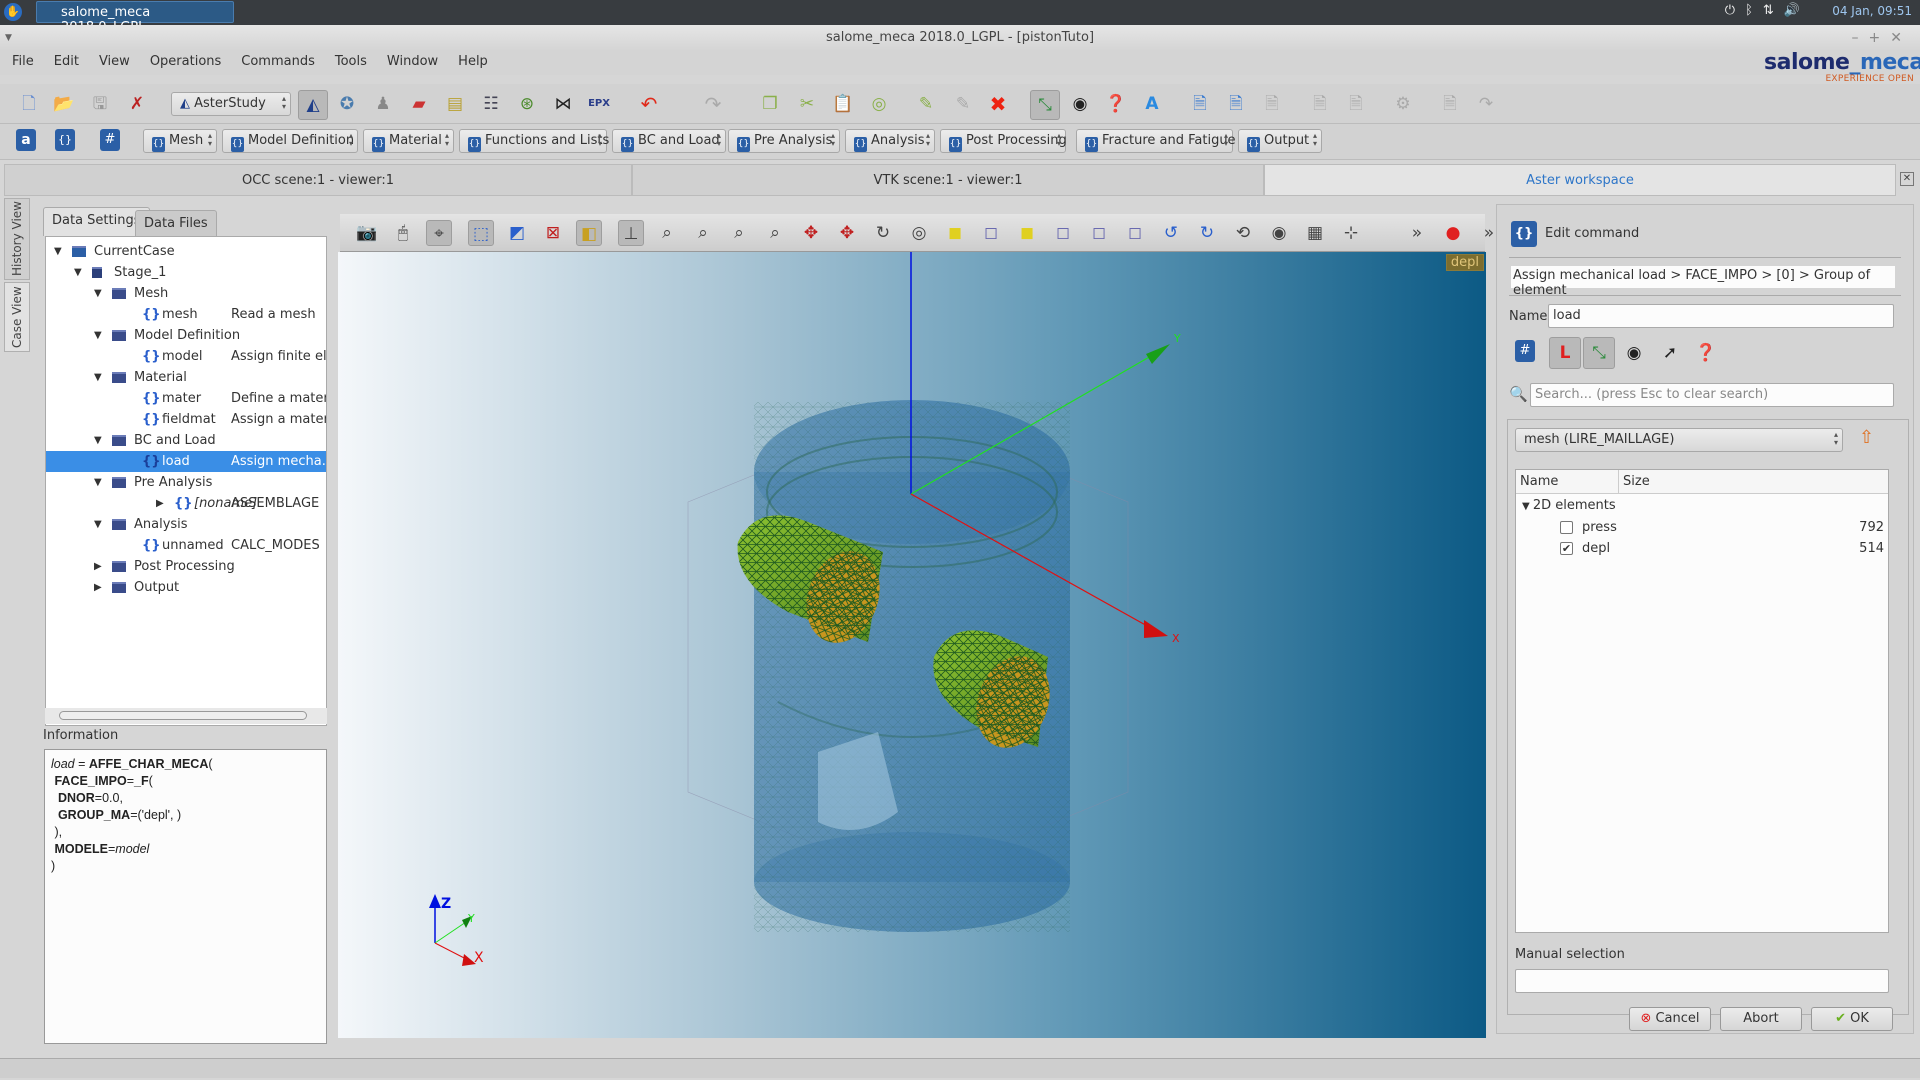 The height and width of the screenshot is (1080, 1920). Describe the element at coordinates (1767, 10) in the screenshot. I see `system-tray: ⏻ᛒ⇅🔊` at that location.